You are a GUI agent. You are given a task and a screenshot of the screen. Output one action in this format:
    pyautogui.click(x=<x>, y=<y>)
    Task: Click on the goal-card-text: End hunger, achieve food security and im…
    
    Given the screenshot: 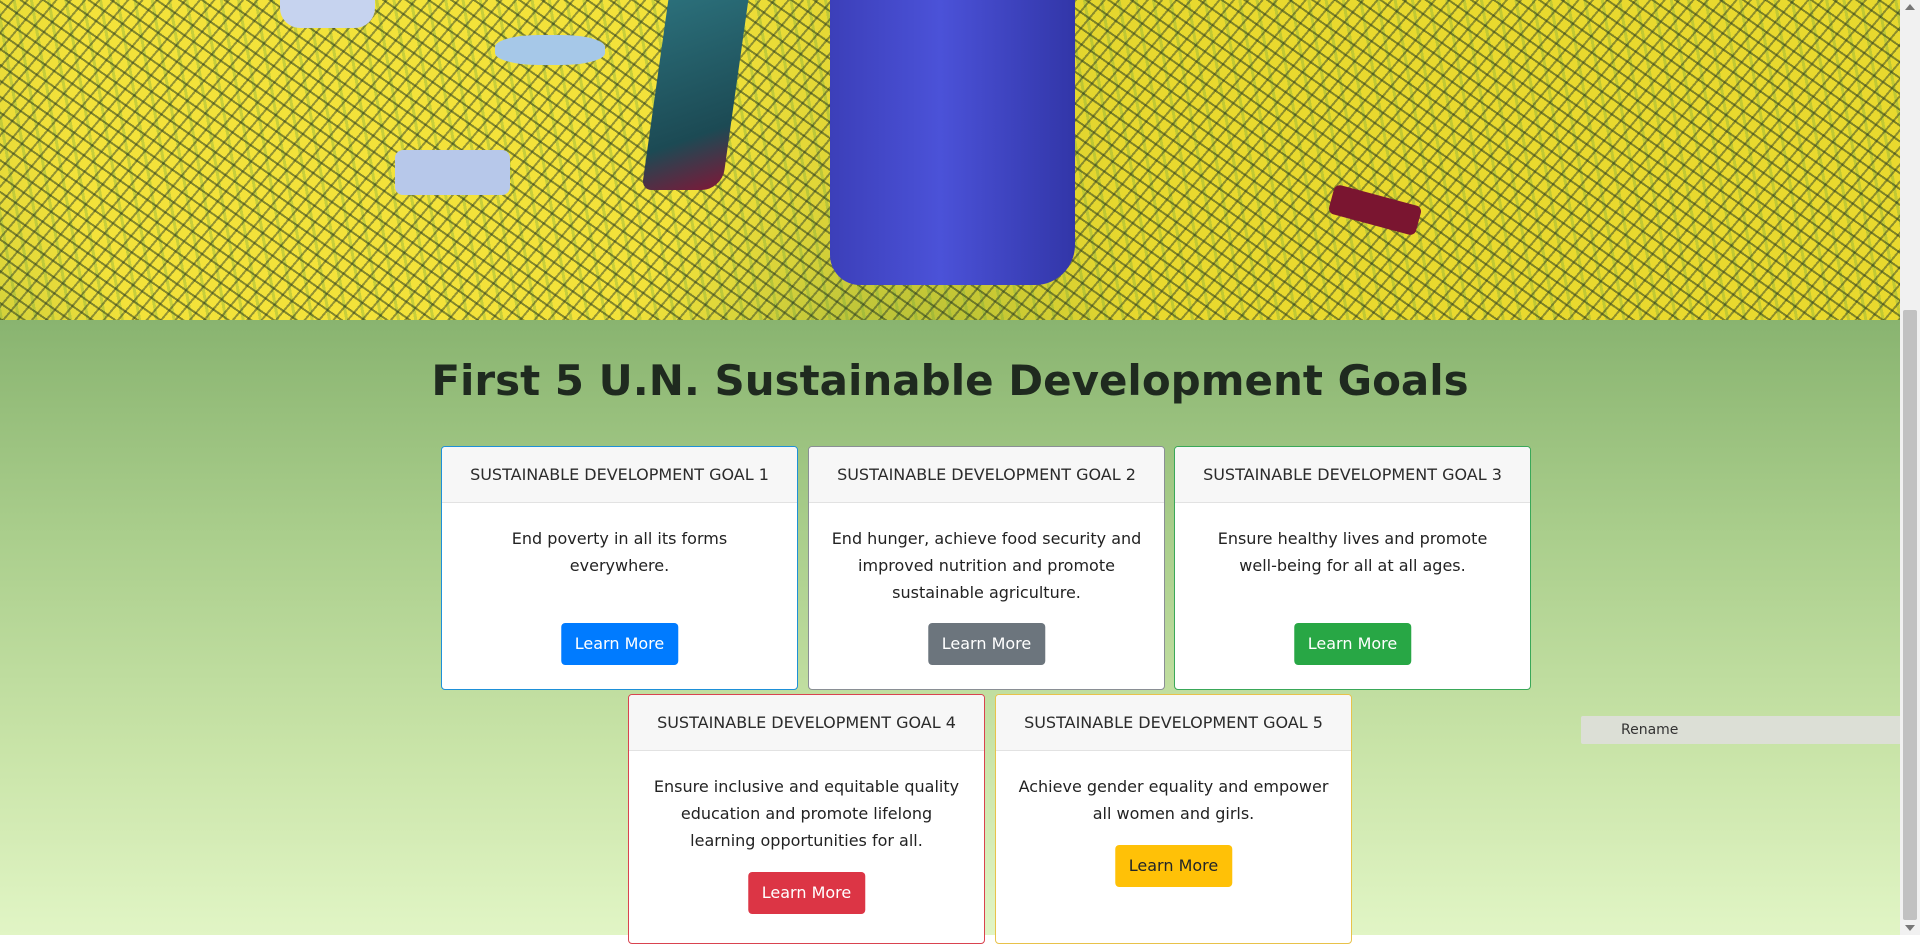 What is the action you would take?
    pyautogui.click(x=986, y=565)
    